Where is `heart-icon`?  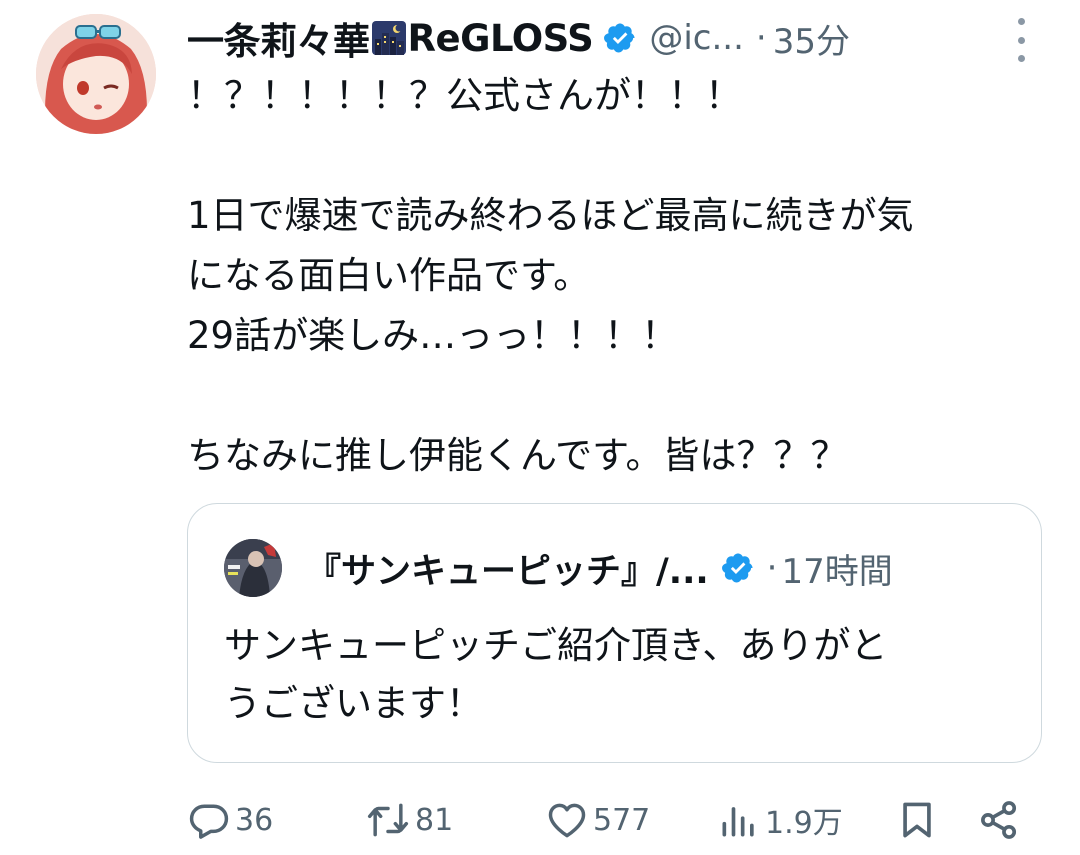 heart-icon is located at coordinates (567, 820).